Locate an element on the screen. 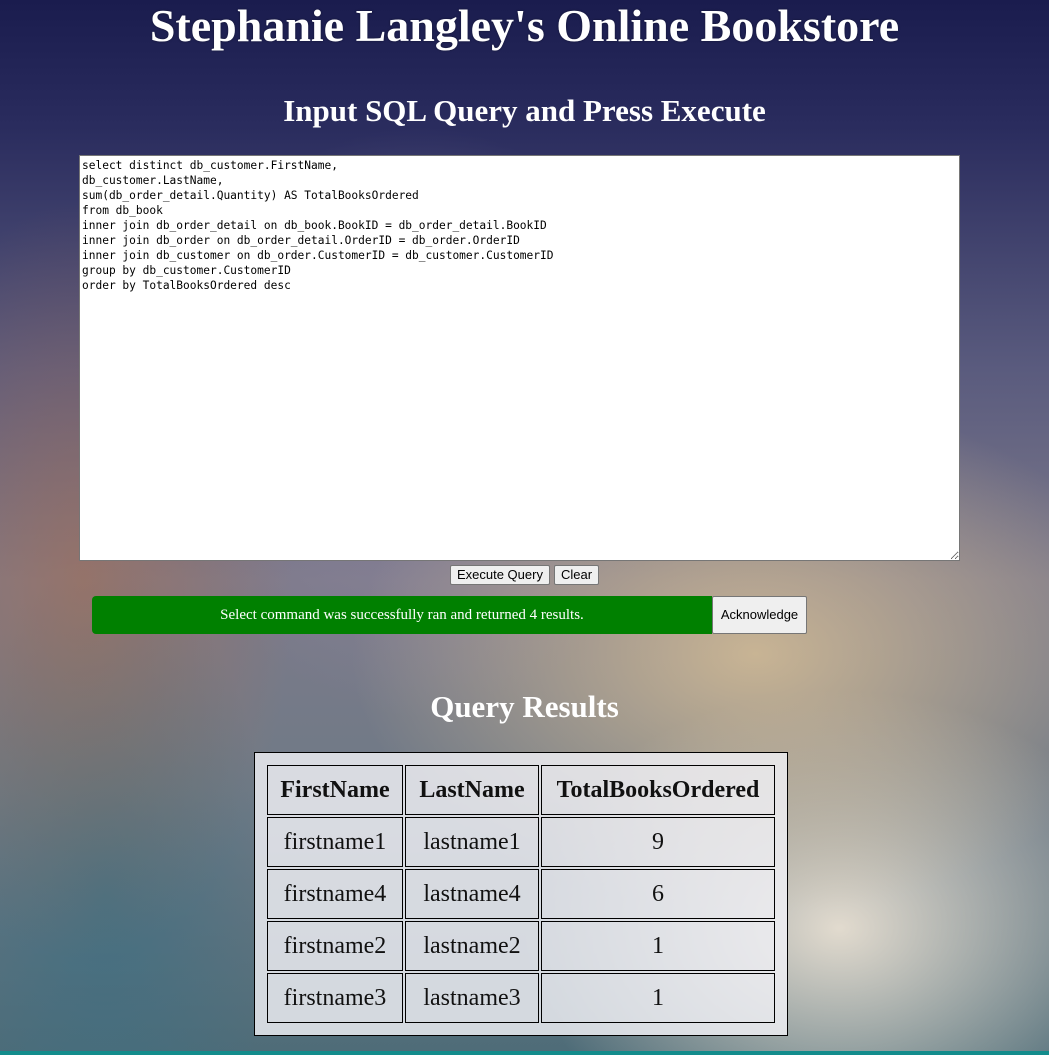 This screenshot has width=1049, height=1055. table-row: firstname2 lastname2 1 is located at coordinates (521, 946).